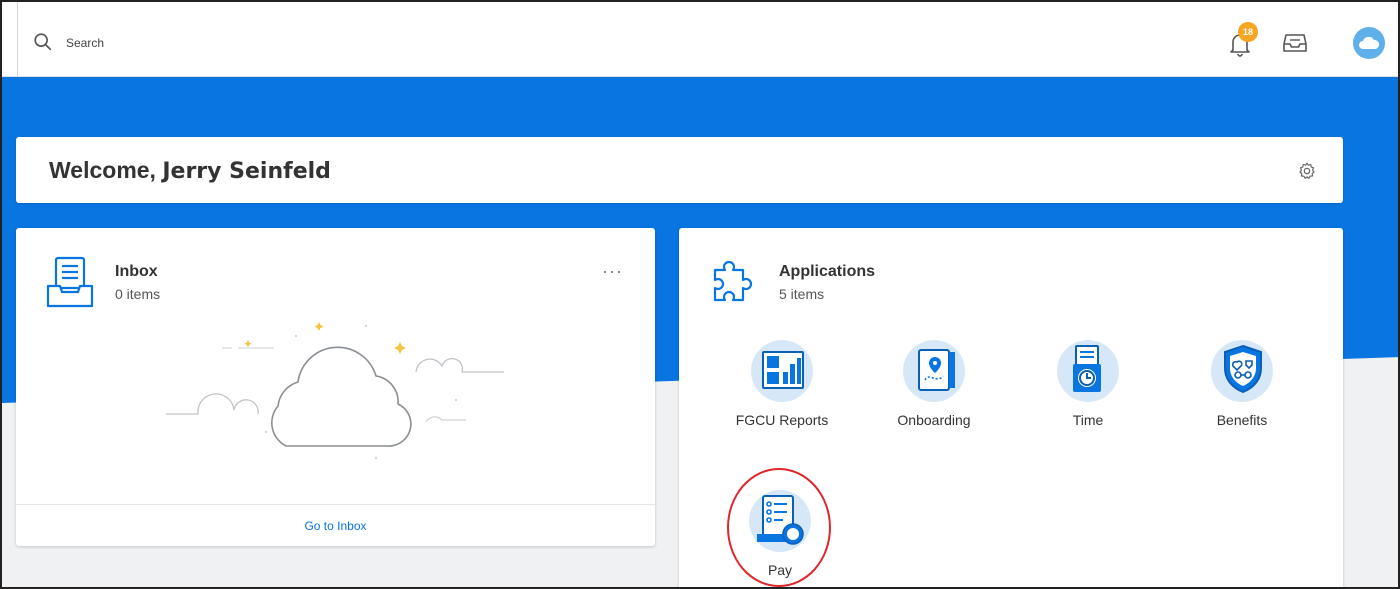 Image resolution: width=1400 pixels, height=589 pixels. What do you see at coordinates (246, 171) in the screenshot?
I see `welcome-user-name: Jerry Seinfeld` at bounding box center [246, 171].